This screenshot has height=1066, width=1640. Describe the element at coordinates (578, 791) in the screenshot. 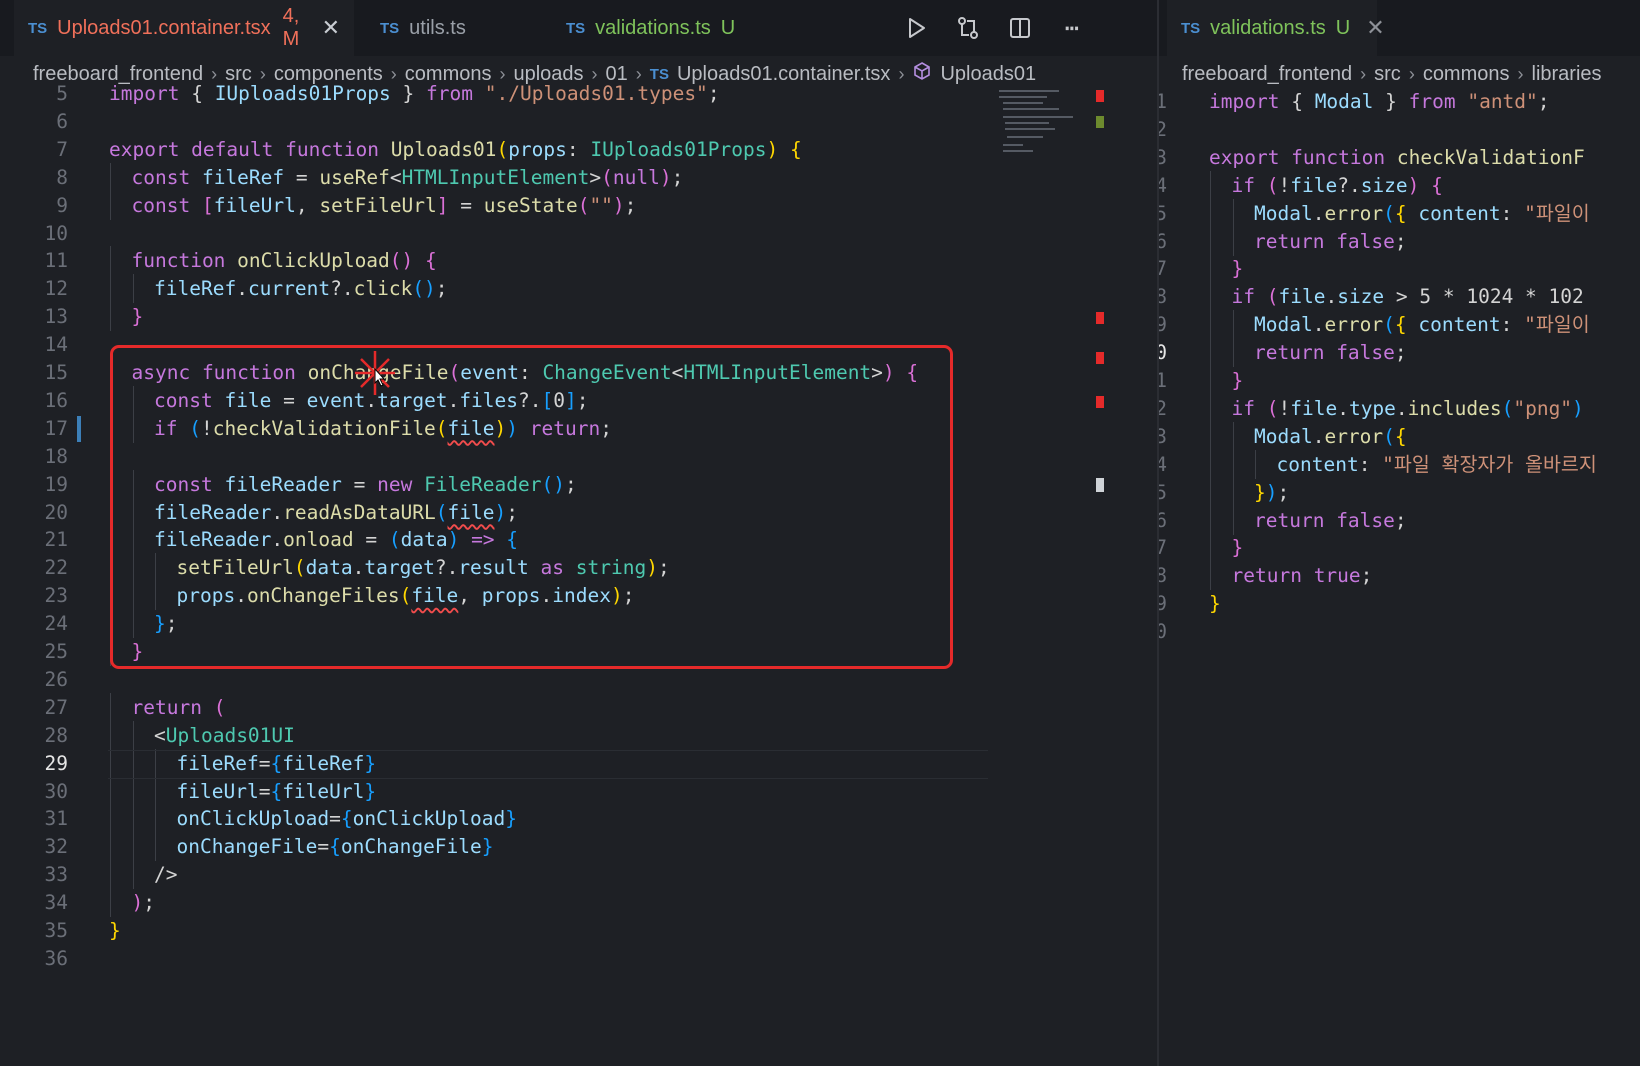

I see `code-line: 30 fileUrl={fileUrl}` at that location.